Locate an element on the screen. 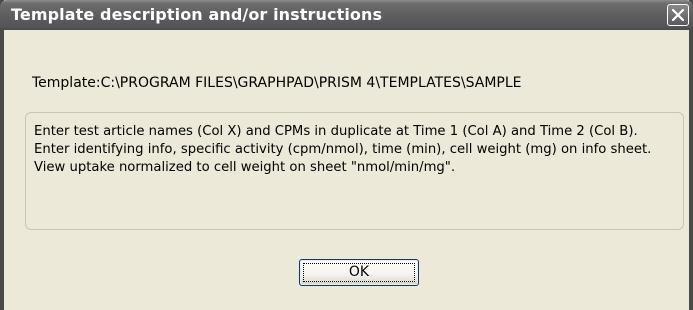 The image size is (693, 310). ok-button-label: OK is located at coordinates (359, 272).